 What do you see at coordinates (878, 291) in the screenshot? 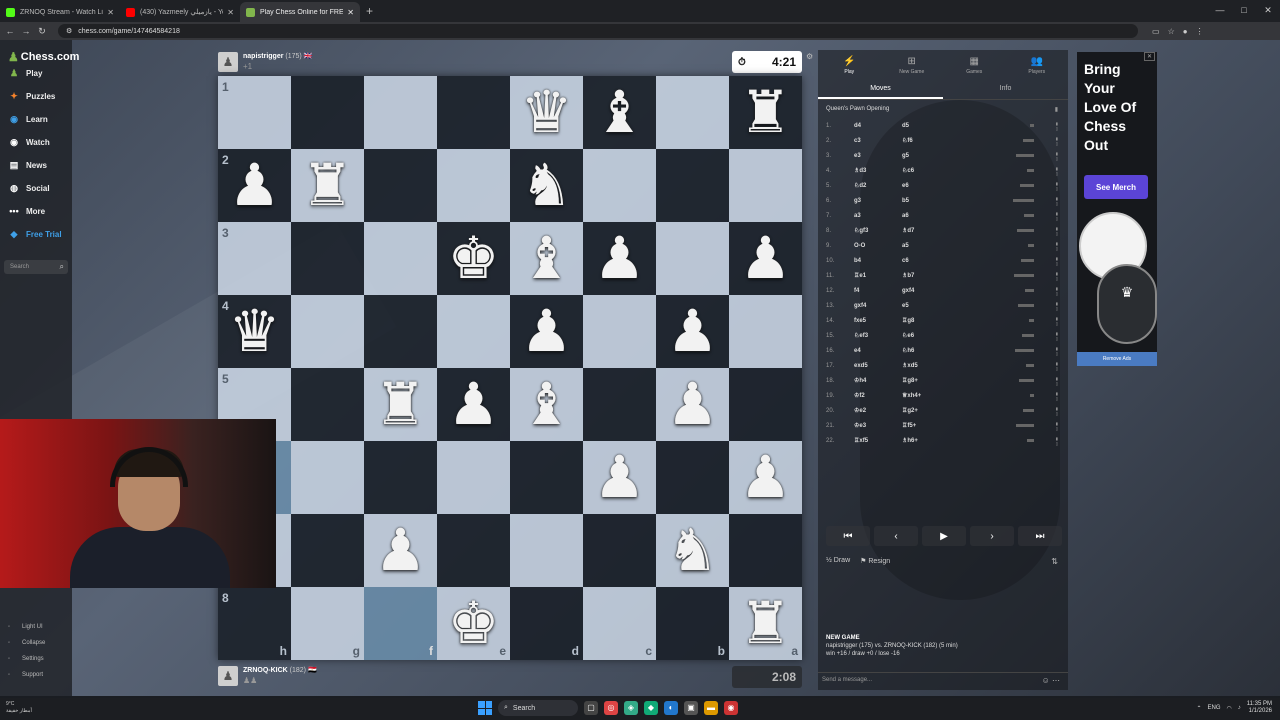
I see `white-move: f4` at bounding box center [878, 291].